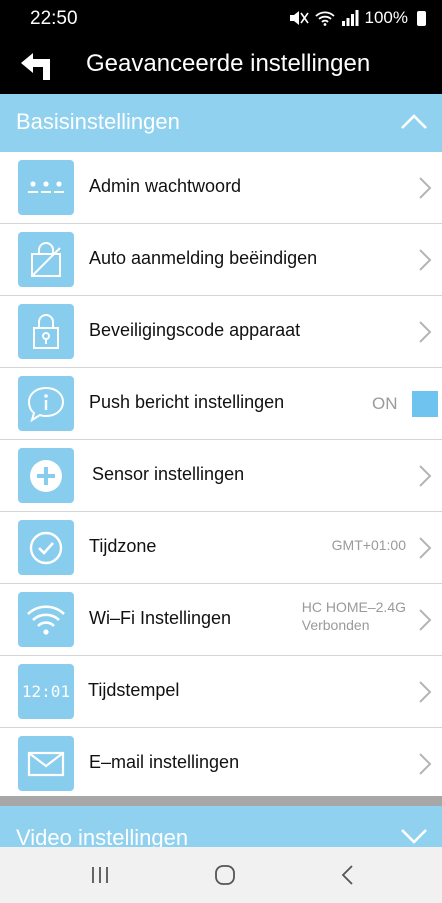 Image resolution: width=442 pixels, height=903 pixels. I want to click on timezone-value: GMT+01:00, so click(368, 545).